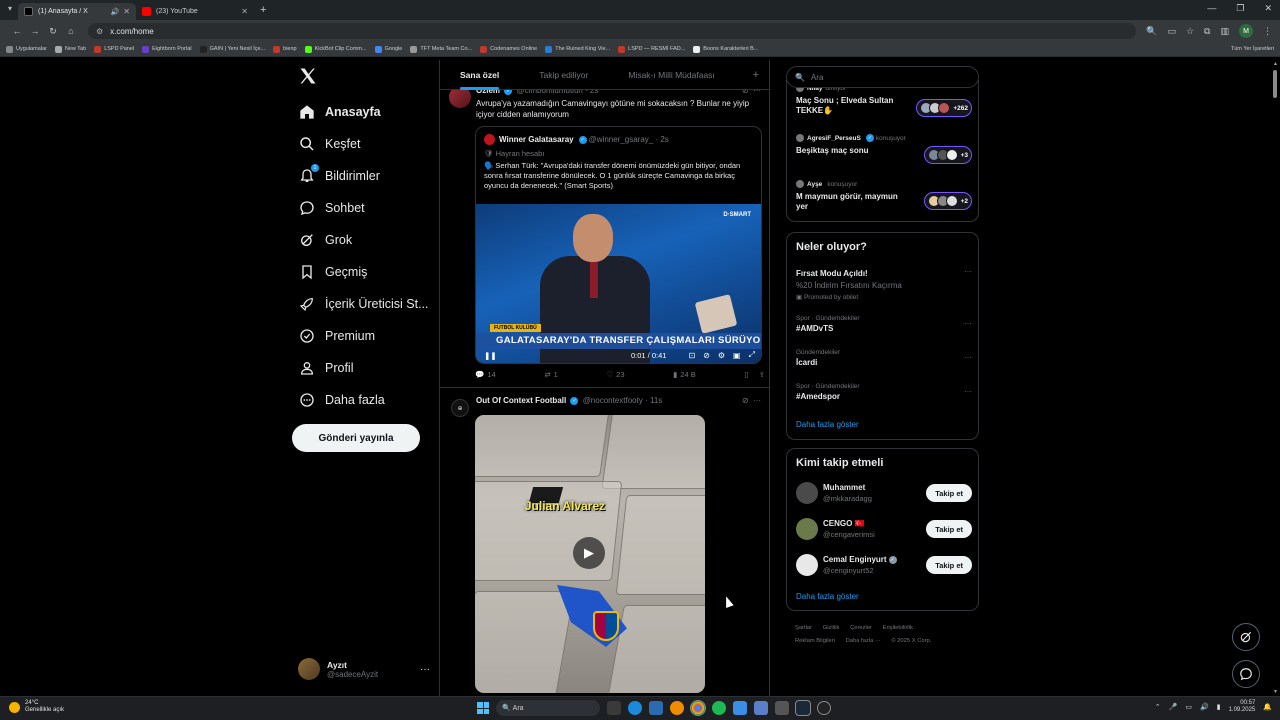 The height and width of the screenshot is (720, 1280). Describe the element at coordinates (244, 11) in the screenshot. I see `close-tab-icon: ✕` at that location.